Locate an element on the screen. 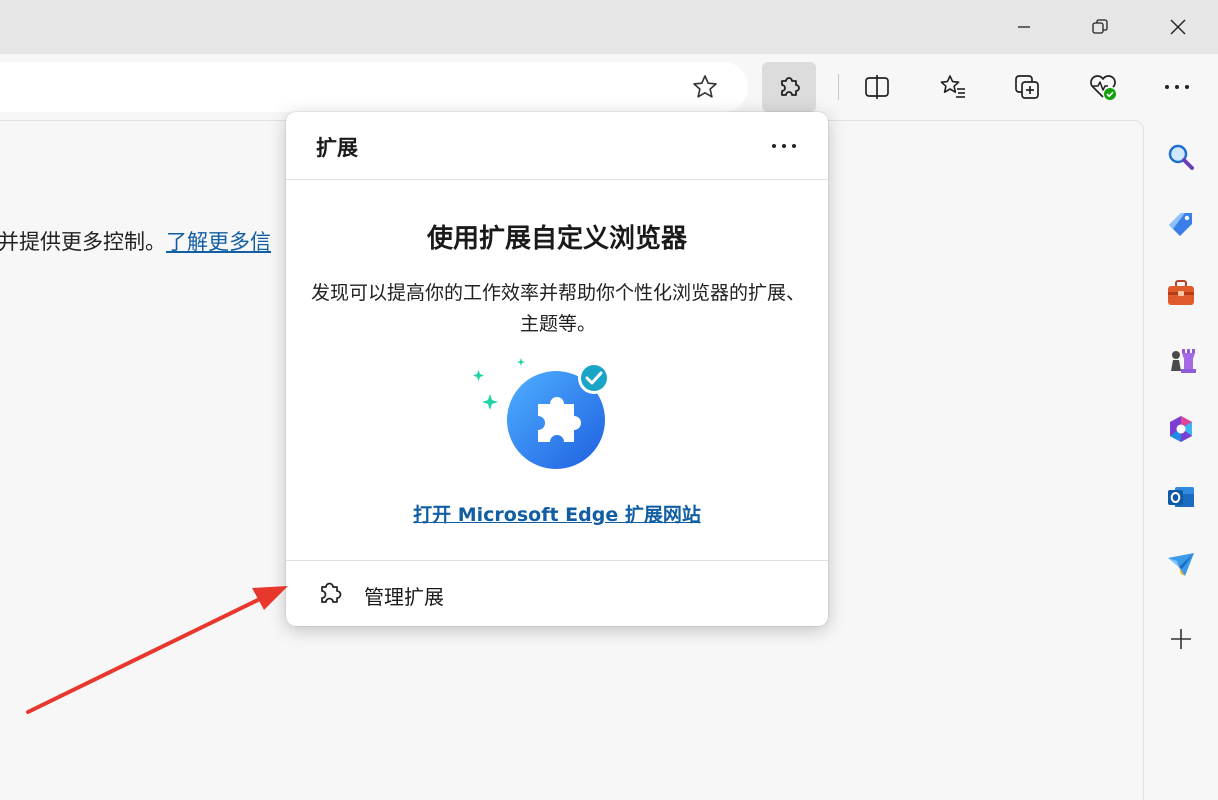 Image resolution: width=1218 pixels, height=800 pixels. page-text-body: 并提供更多控制。 is located at coordinates (83, 242).